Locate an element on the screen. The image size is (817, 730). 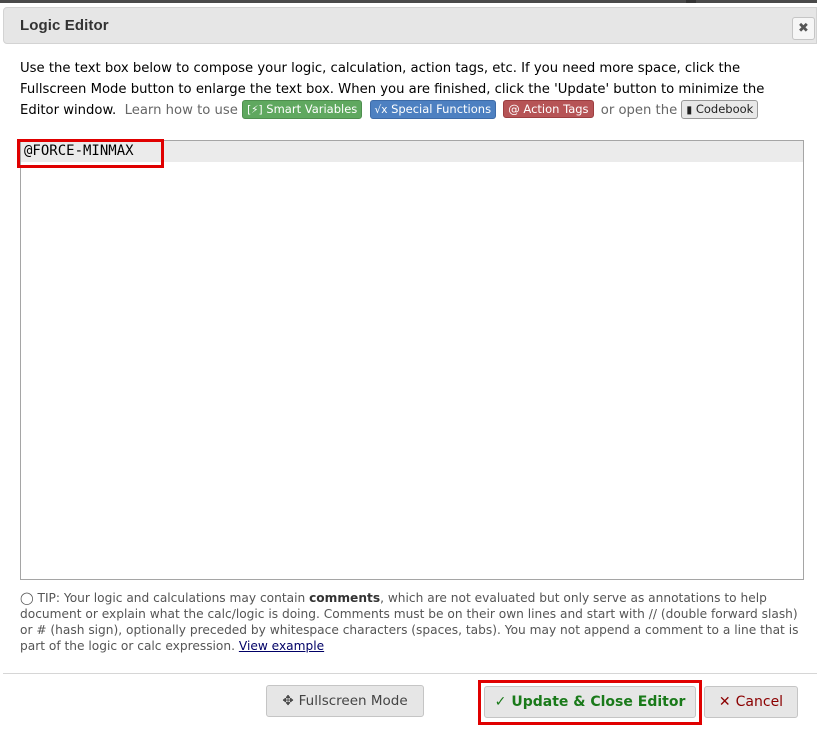
smart-variables-button: [⚡] Smart Variables is located at coordinates (302, 109).